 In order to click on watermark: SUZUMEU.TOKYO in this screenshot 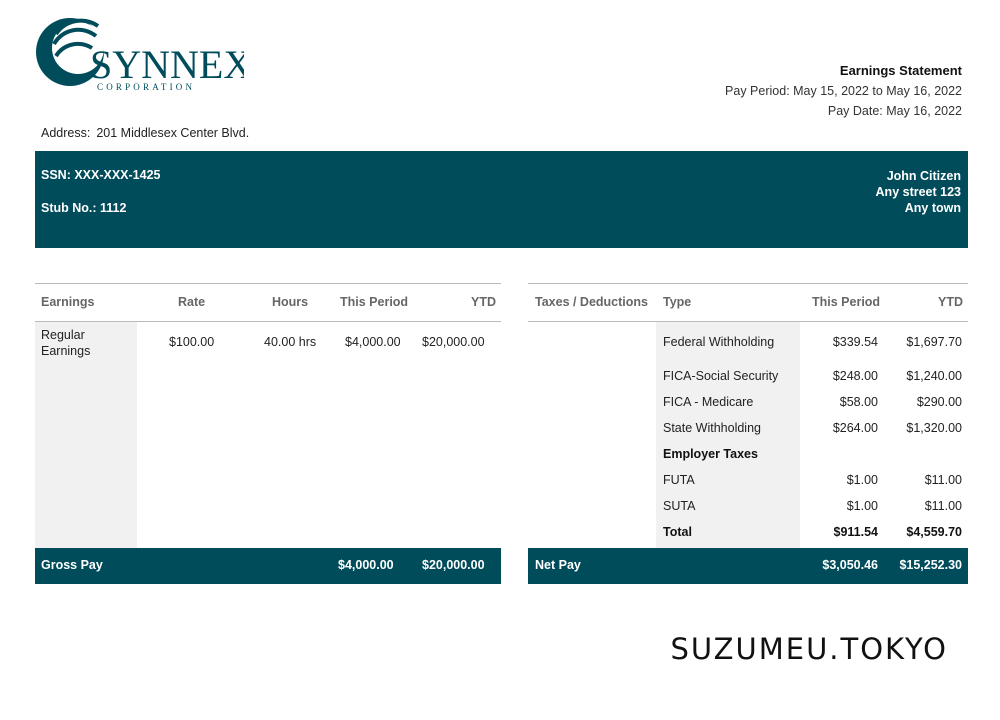, I will do `click(809, 649)`.